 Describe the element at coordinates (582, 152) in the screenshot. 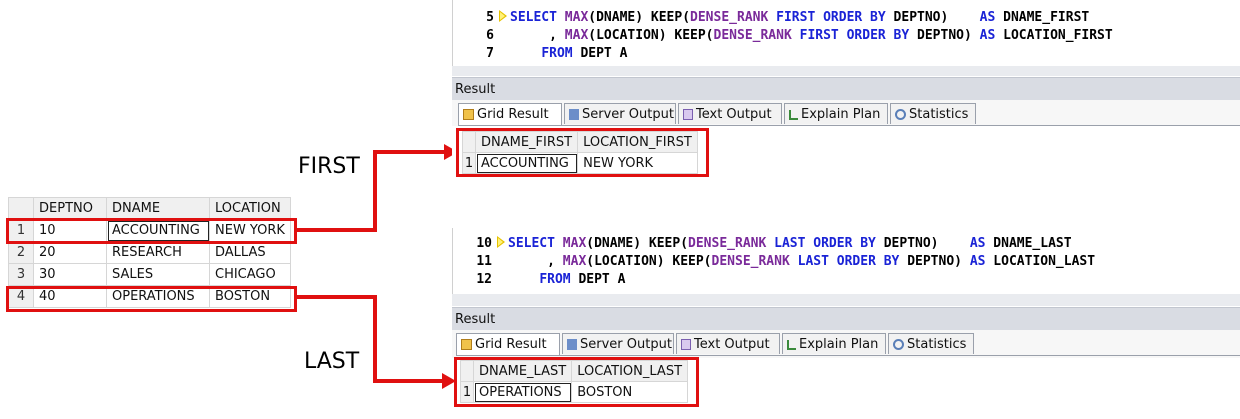

I see `highlight-first-result` at that location.